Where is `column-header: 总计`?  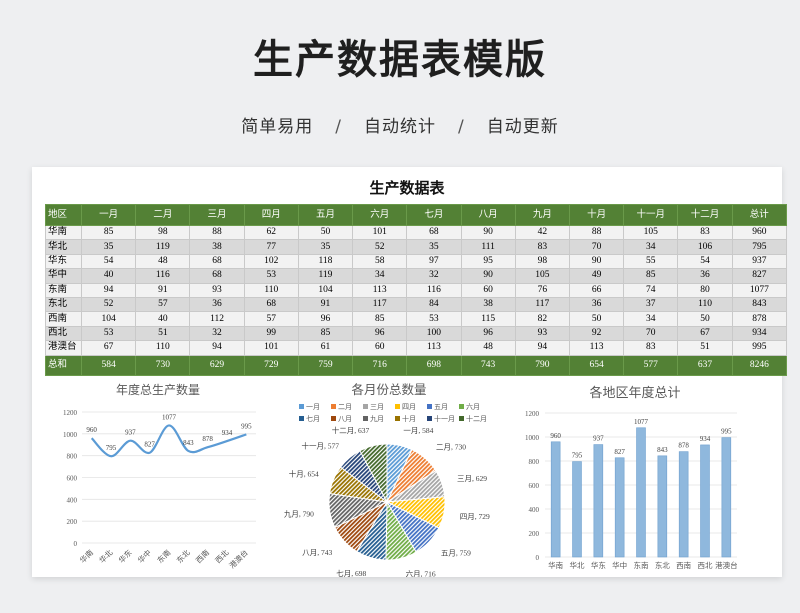
column-header: 总计 is located at coordinates (759, 215).